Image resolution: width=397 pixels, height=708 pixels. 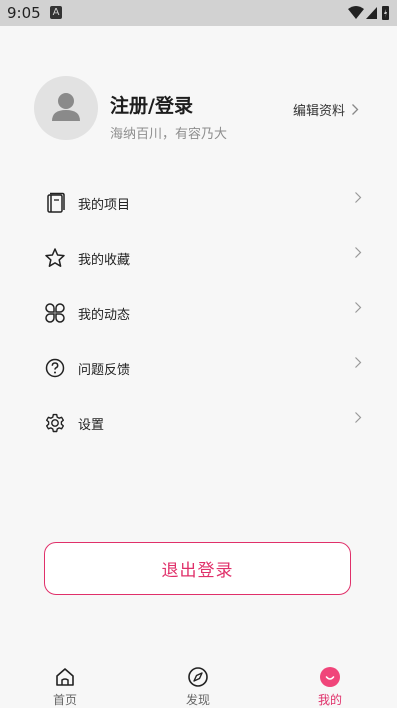 I want to click on tab-mine: 我的, so click(x=330, y=680).